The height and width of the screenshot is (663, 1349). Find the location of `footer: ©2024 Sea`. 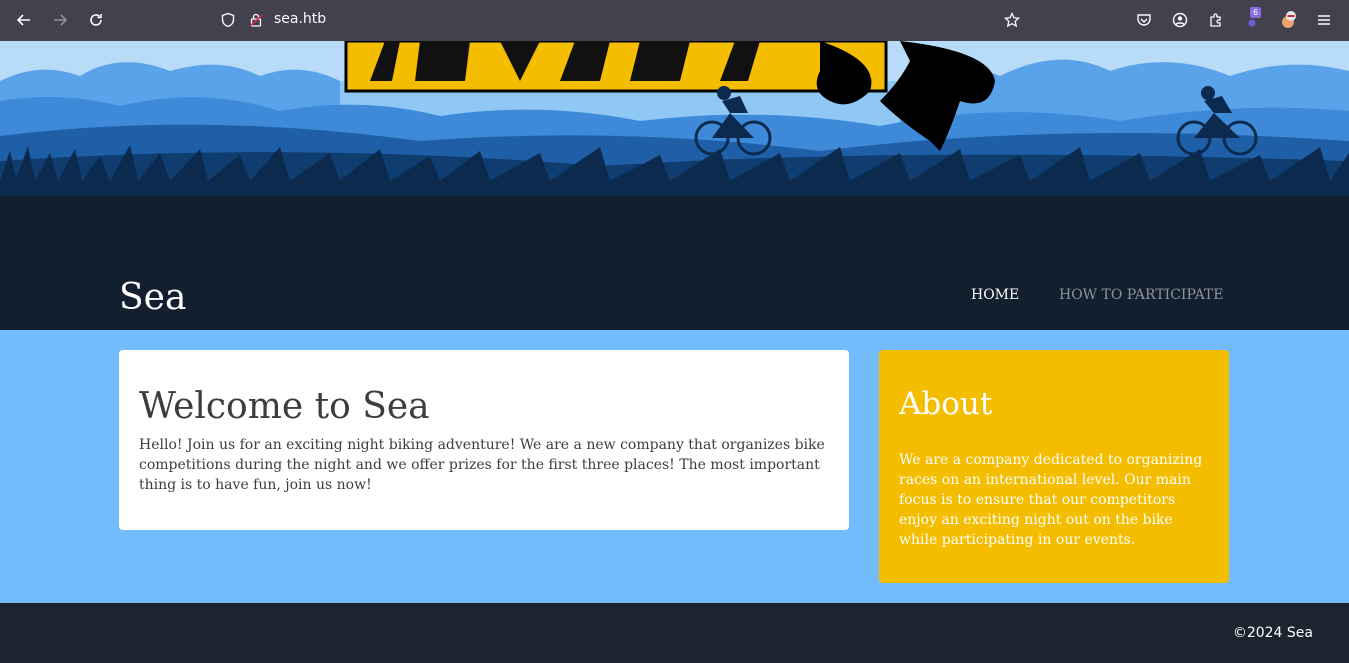

footer: ©2024 Sea is located at coordinates (674, 633).